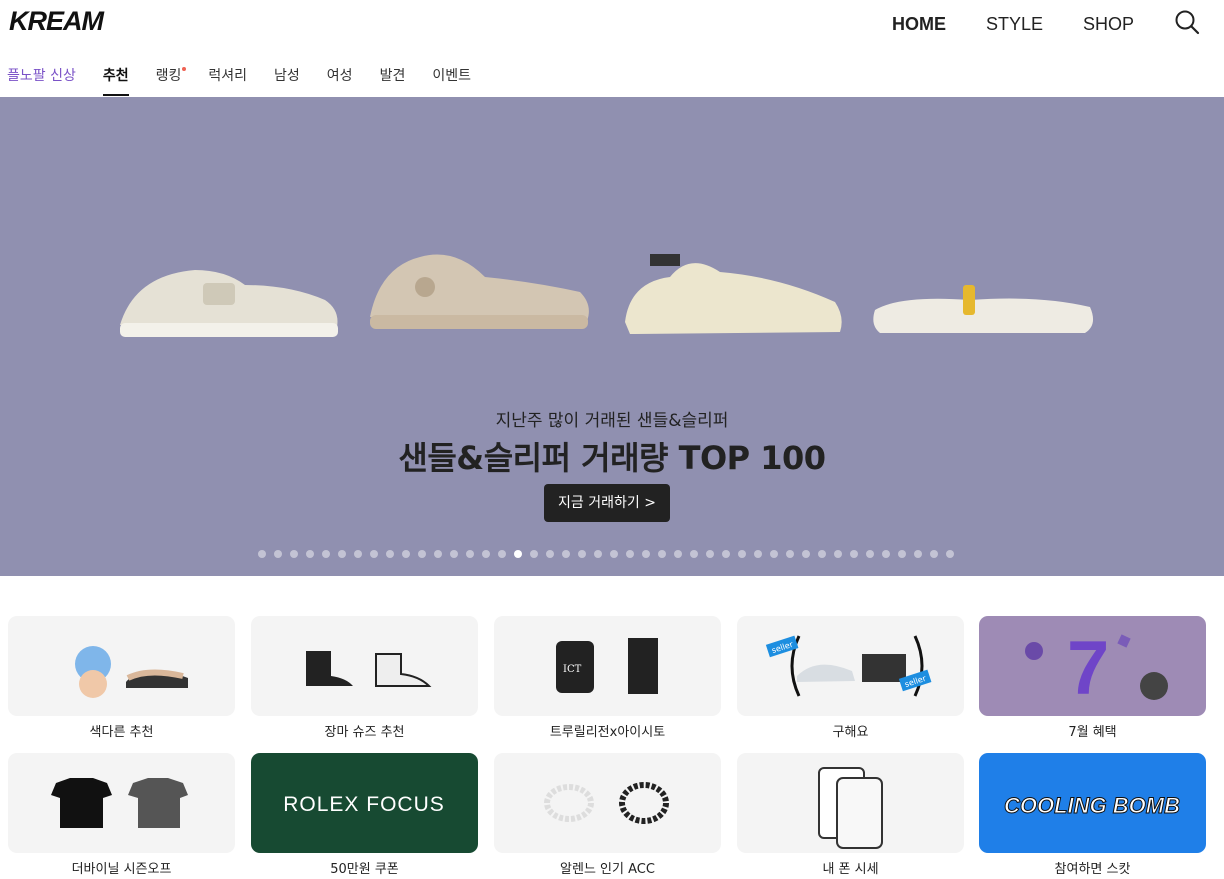 This screenshot has height=879, width=1224. What do you see at coordinates (850, 869) in the screenshot?
I see `card-label: 내 폰 시세` at bounding box center [850, 869].